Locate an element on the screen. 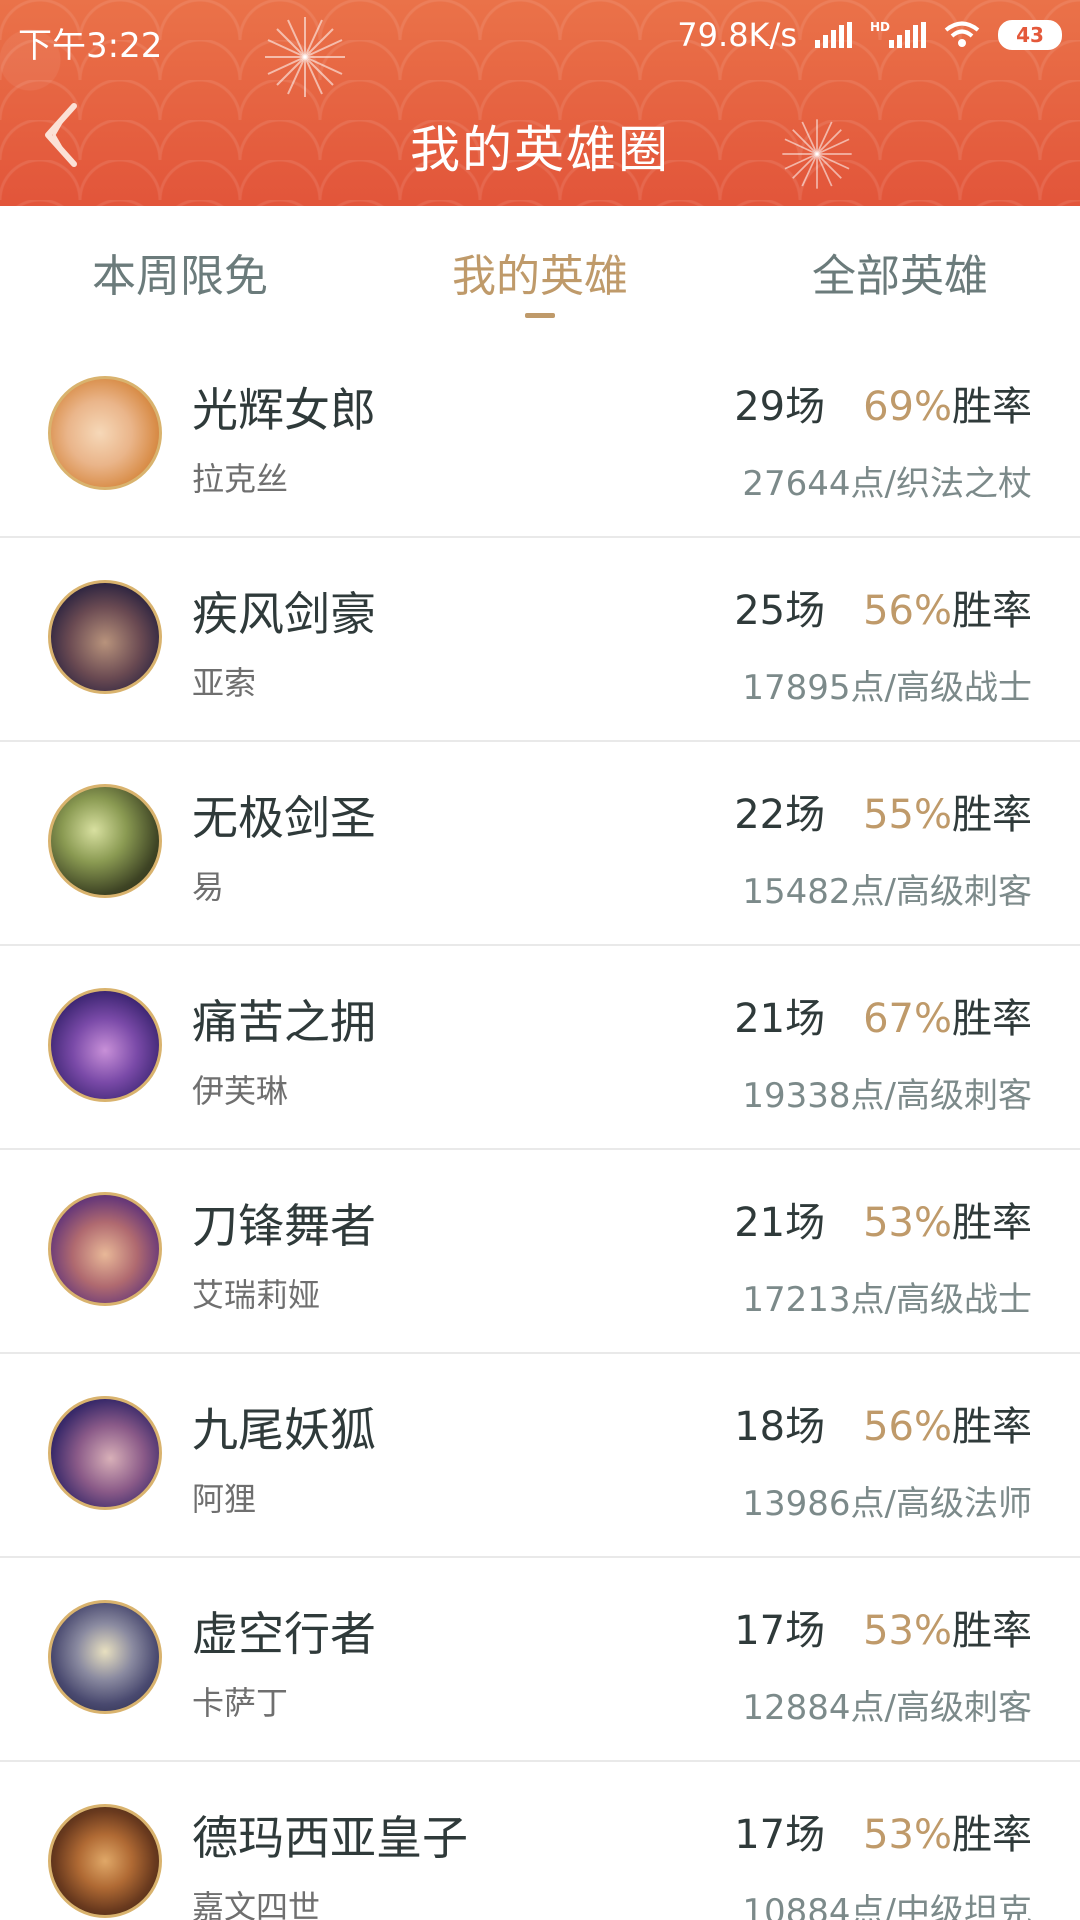 Image resolution: width=1080 pixels, height=1920 pixels. page-title: 我的英雄圈 is located at coordinates (540, 150).